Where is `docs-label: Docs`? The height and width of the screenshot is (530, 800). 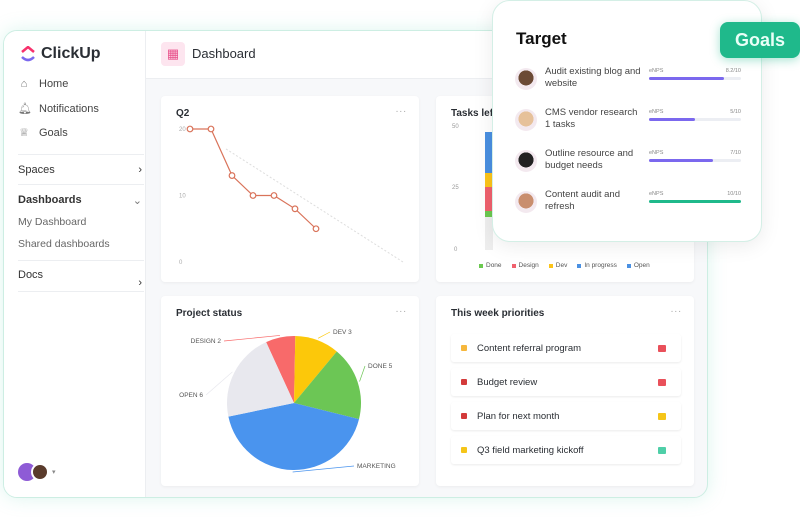 docs-label: Docs is located at coordinates (31, 275).